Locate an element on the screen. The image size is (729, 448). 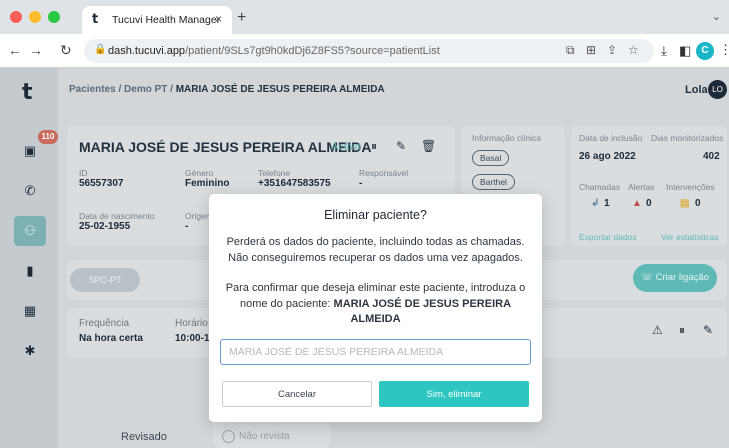
tab-list-chevron-icon: ⌄ is located at coordinates (716, 16).